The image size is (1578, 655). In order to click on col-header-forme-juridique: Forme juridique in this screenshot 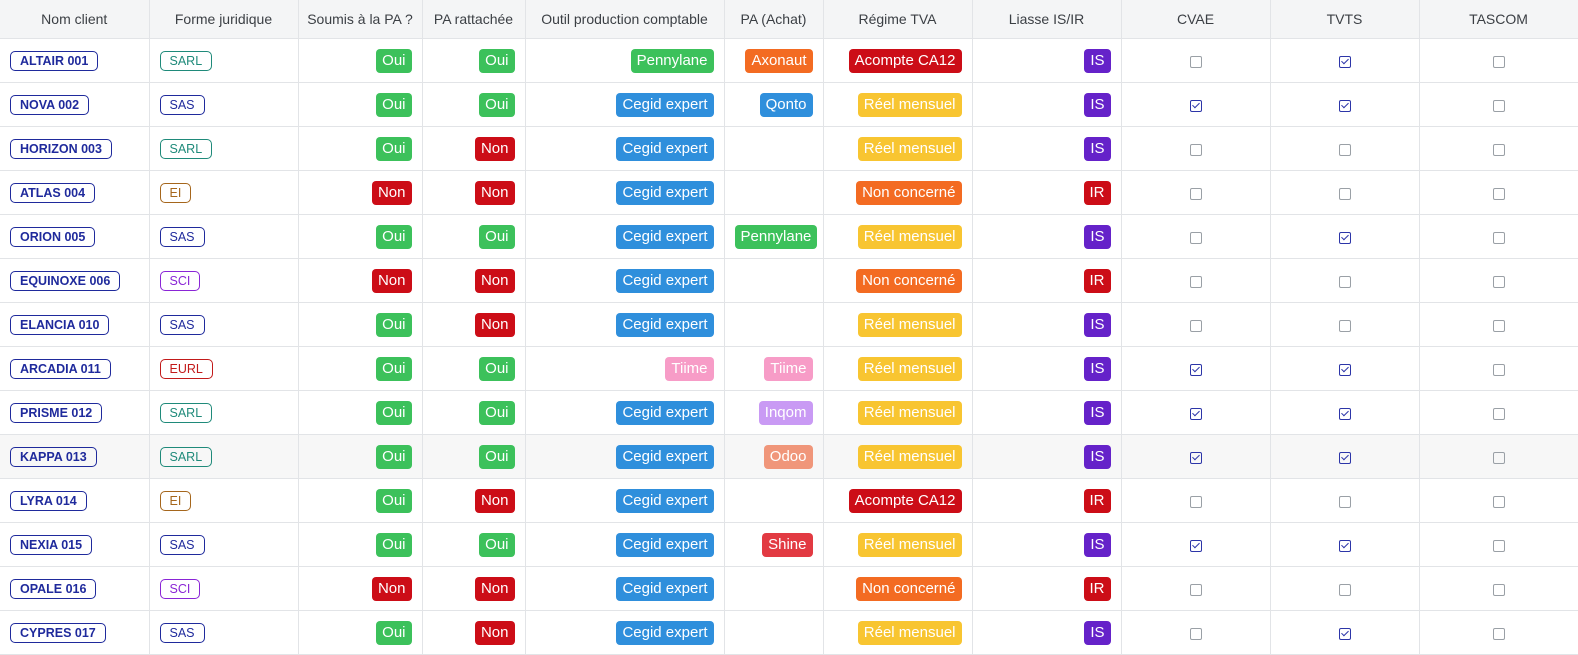, I will do `click(224, 19)`.